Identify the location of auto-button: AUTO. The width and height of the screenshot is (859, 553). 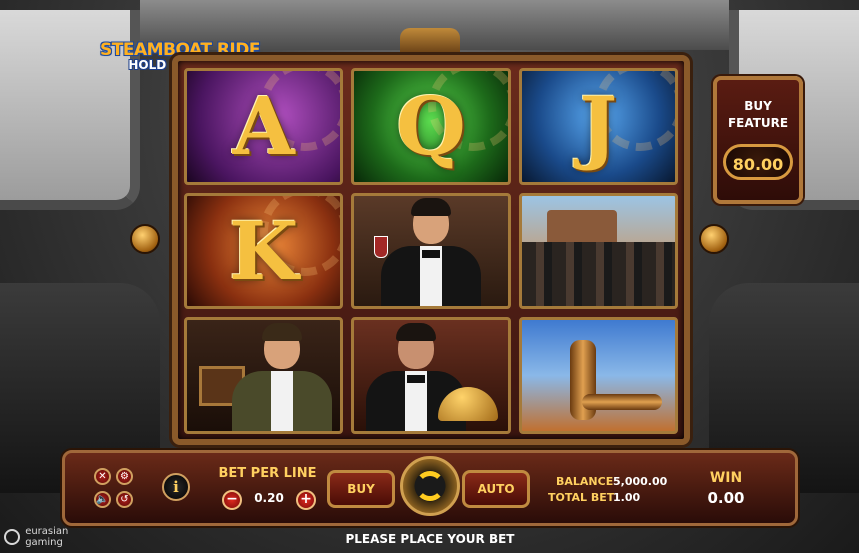
(496, 489).